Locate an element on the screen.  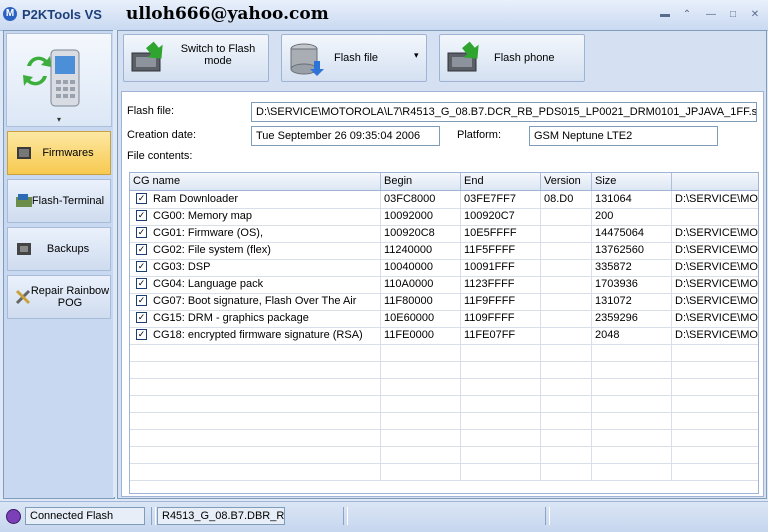
chevron-down-icon: ▾ is located at coordinates (416, 55).